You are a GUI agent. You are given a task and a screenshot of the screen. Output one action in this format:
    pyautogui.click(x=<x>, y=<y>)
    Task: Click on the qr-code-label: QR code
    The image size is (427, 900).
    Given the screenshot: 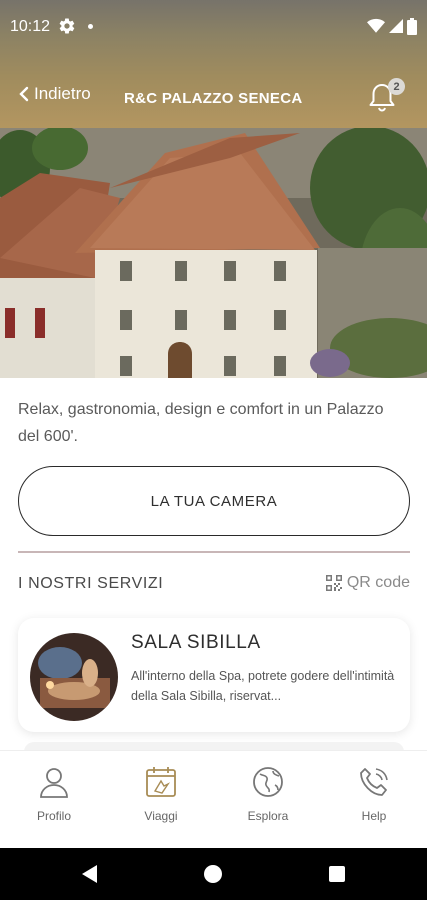 What is the action you would take?
    pyautogui.click(x=378, y=582)
    